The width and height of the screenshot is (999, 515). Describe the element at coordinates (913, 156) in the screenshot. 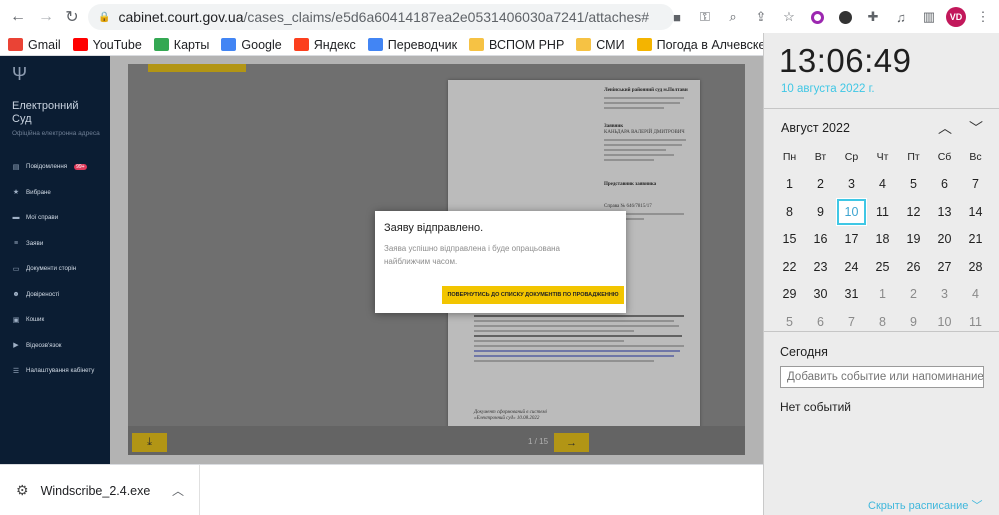

I see `weekday-header: Пт` at that location.